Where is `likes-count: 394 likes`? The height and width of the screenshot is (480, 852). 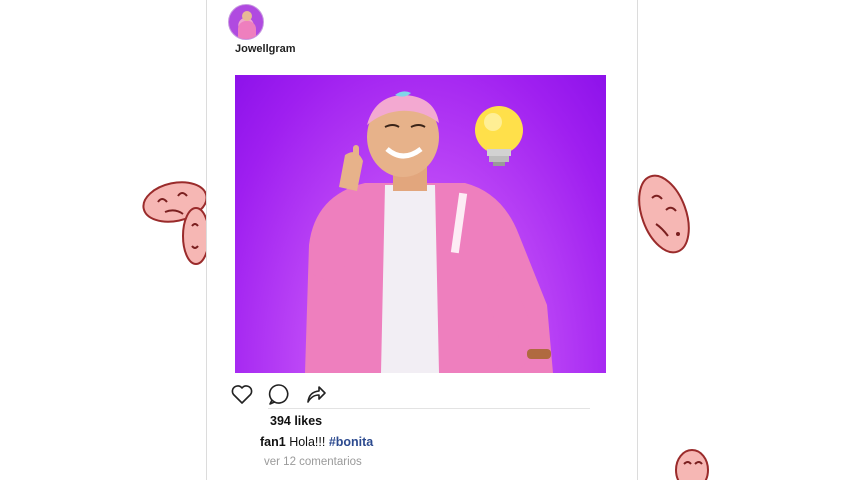
likes-count: 394 likes is located at coordinates (296, 421).